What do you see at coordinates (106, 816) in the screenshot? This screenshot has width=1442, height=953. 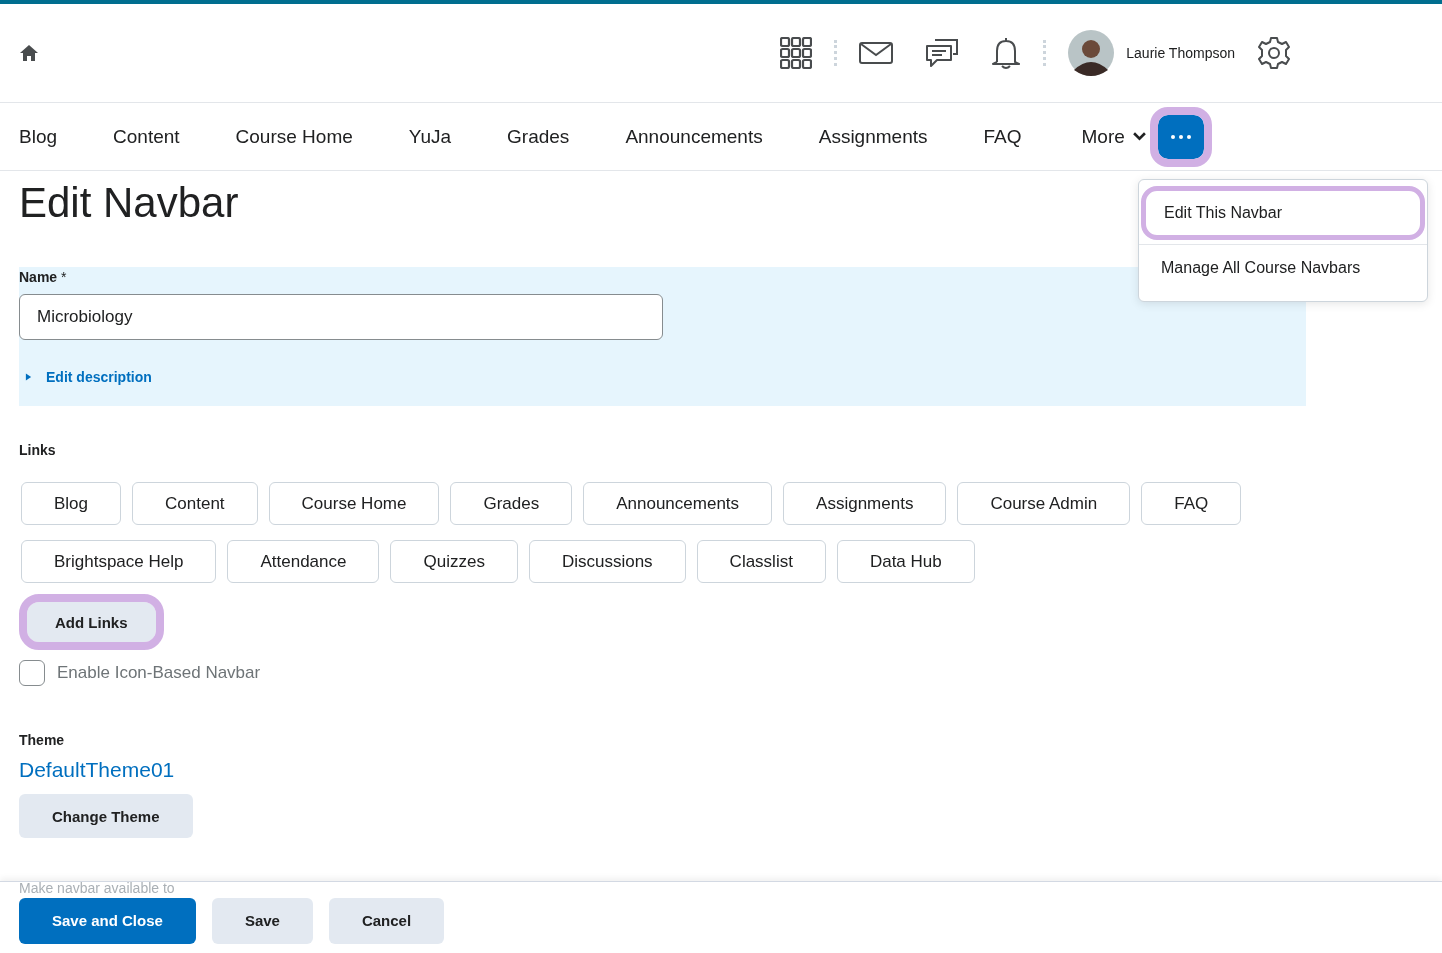 I see `change-theme-button: Change Theme` at bounding box center [106, 816].